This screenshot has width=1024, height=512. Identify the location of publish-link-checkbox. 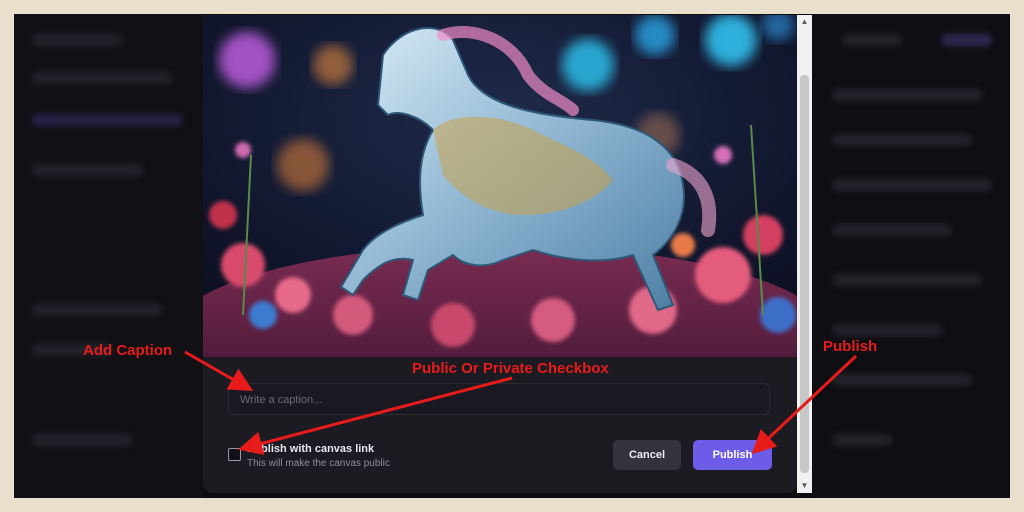
(234, 454).